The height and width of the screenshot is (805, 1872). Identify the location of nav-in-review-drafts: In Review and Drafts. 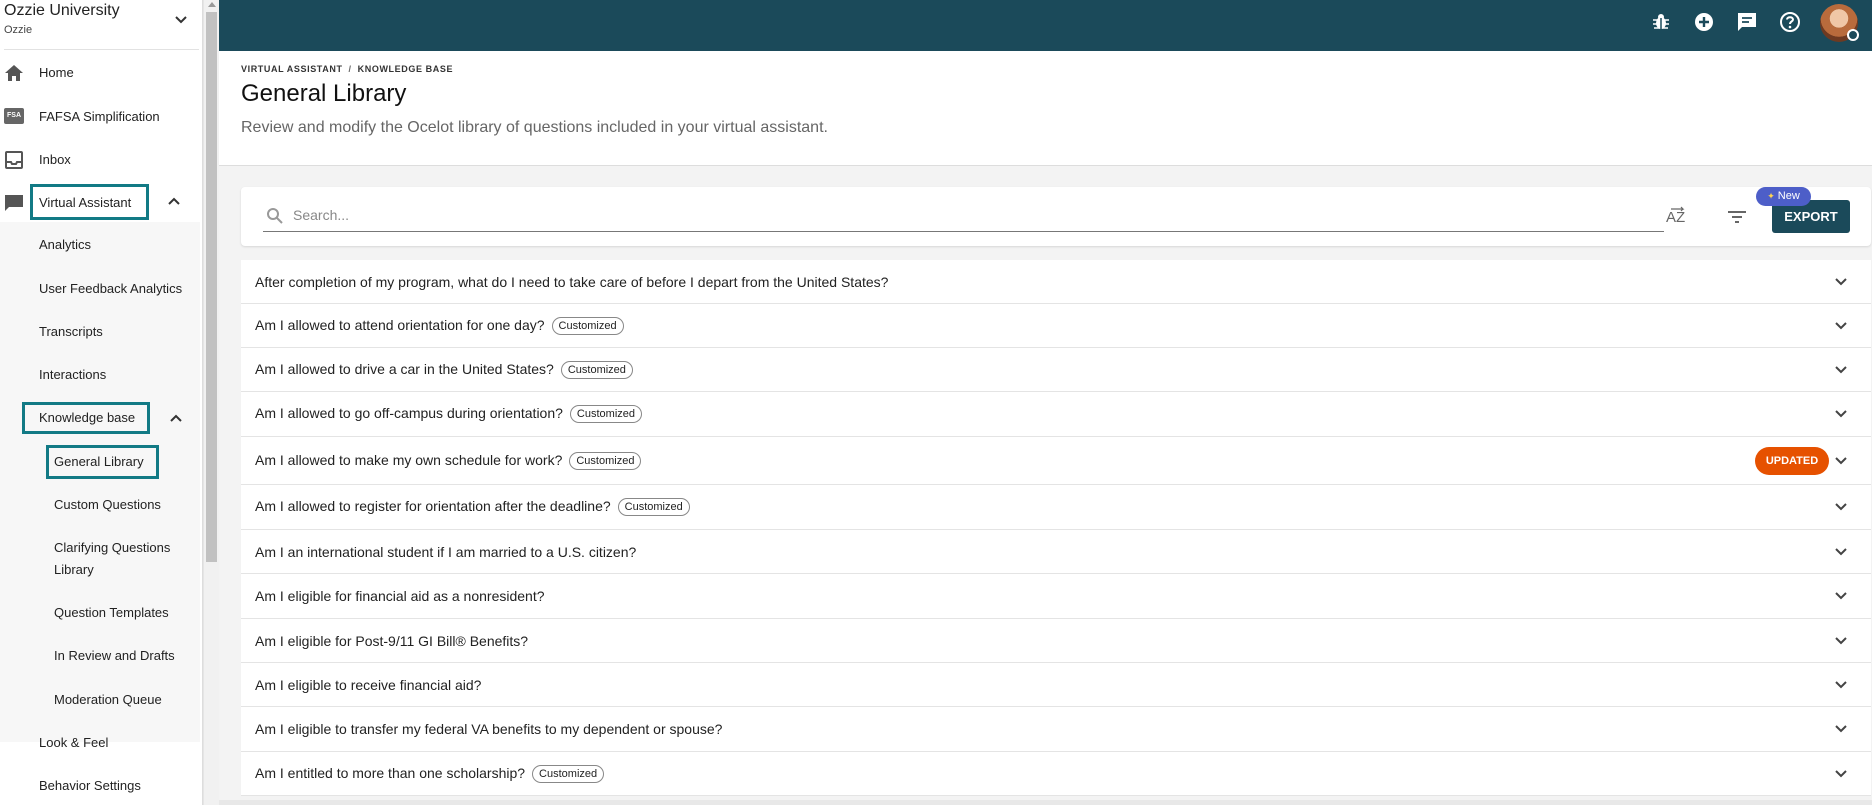
(114, 656).